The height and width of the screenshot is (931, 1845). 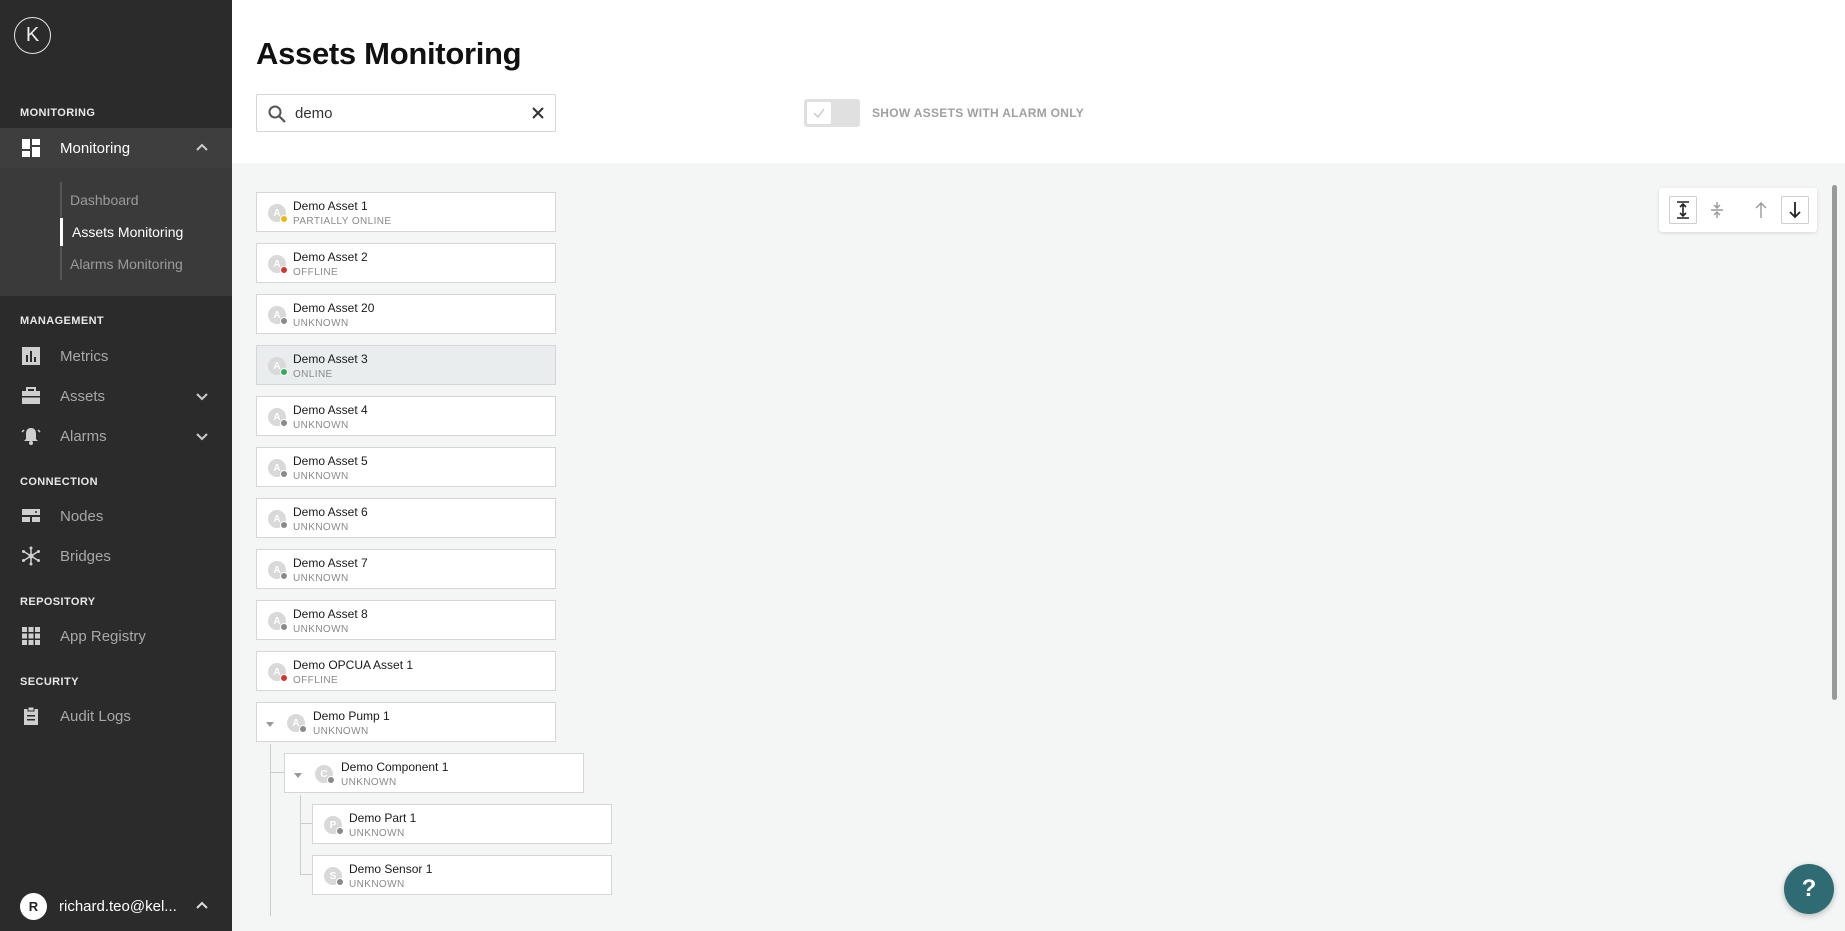 I want to click on sub-item-dashboard: Dashboard, so click(x=99, y=200).